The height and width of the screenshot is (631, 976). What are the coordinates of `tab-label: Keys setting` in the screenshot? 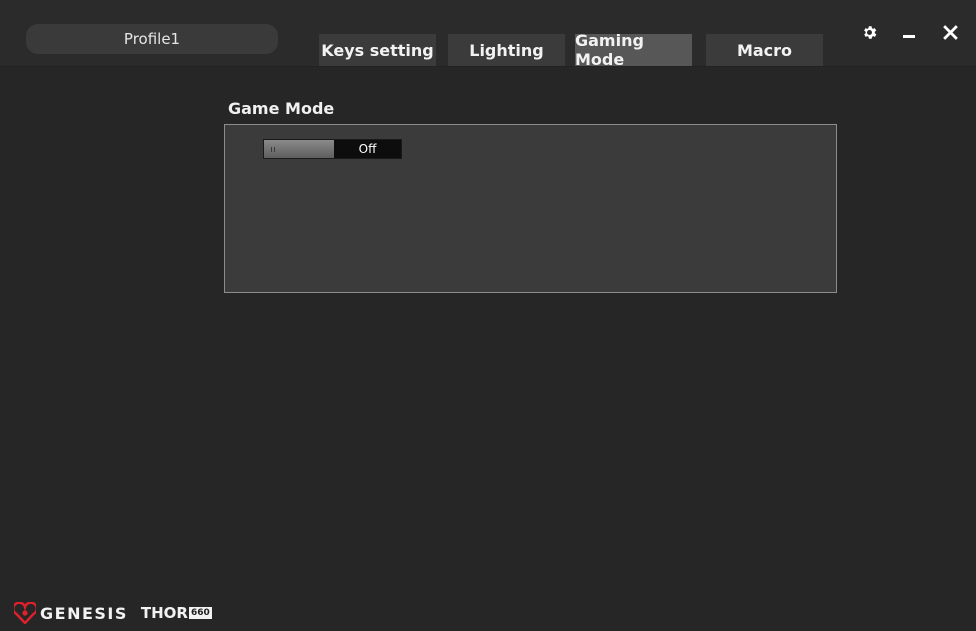 It's located at (377, 50).